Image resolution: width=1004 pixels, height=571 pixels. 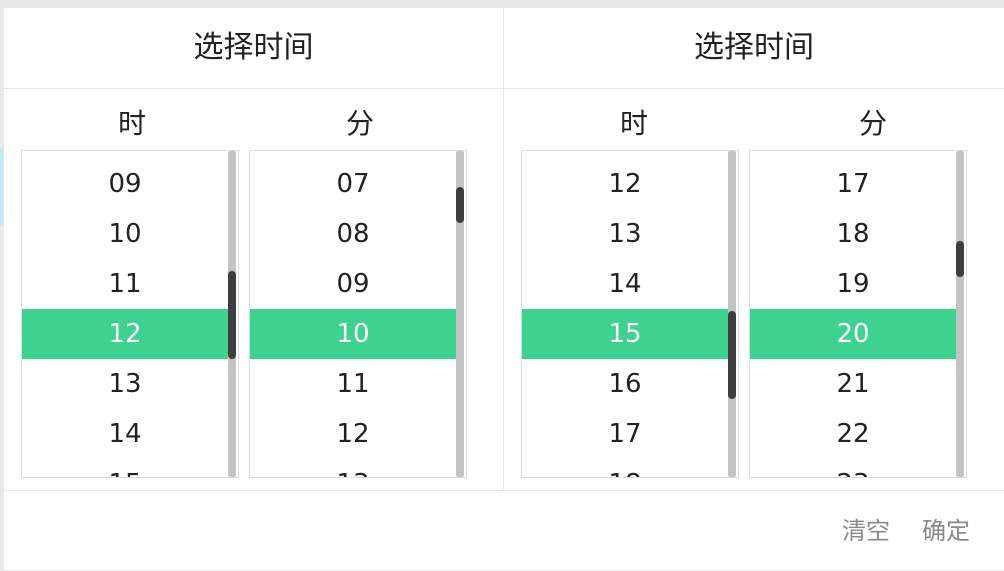 I want to click on hour-option: 09, so click(x=125, y=184).